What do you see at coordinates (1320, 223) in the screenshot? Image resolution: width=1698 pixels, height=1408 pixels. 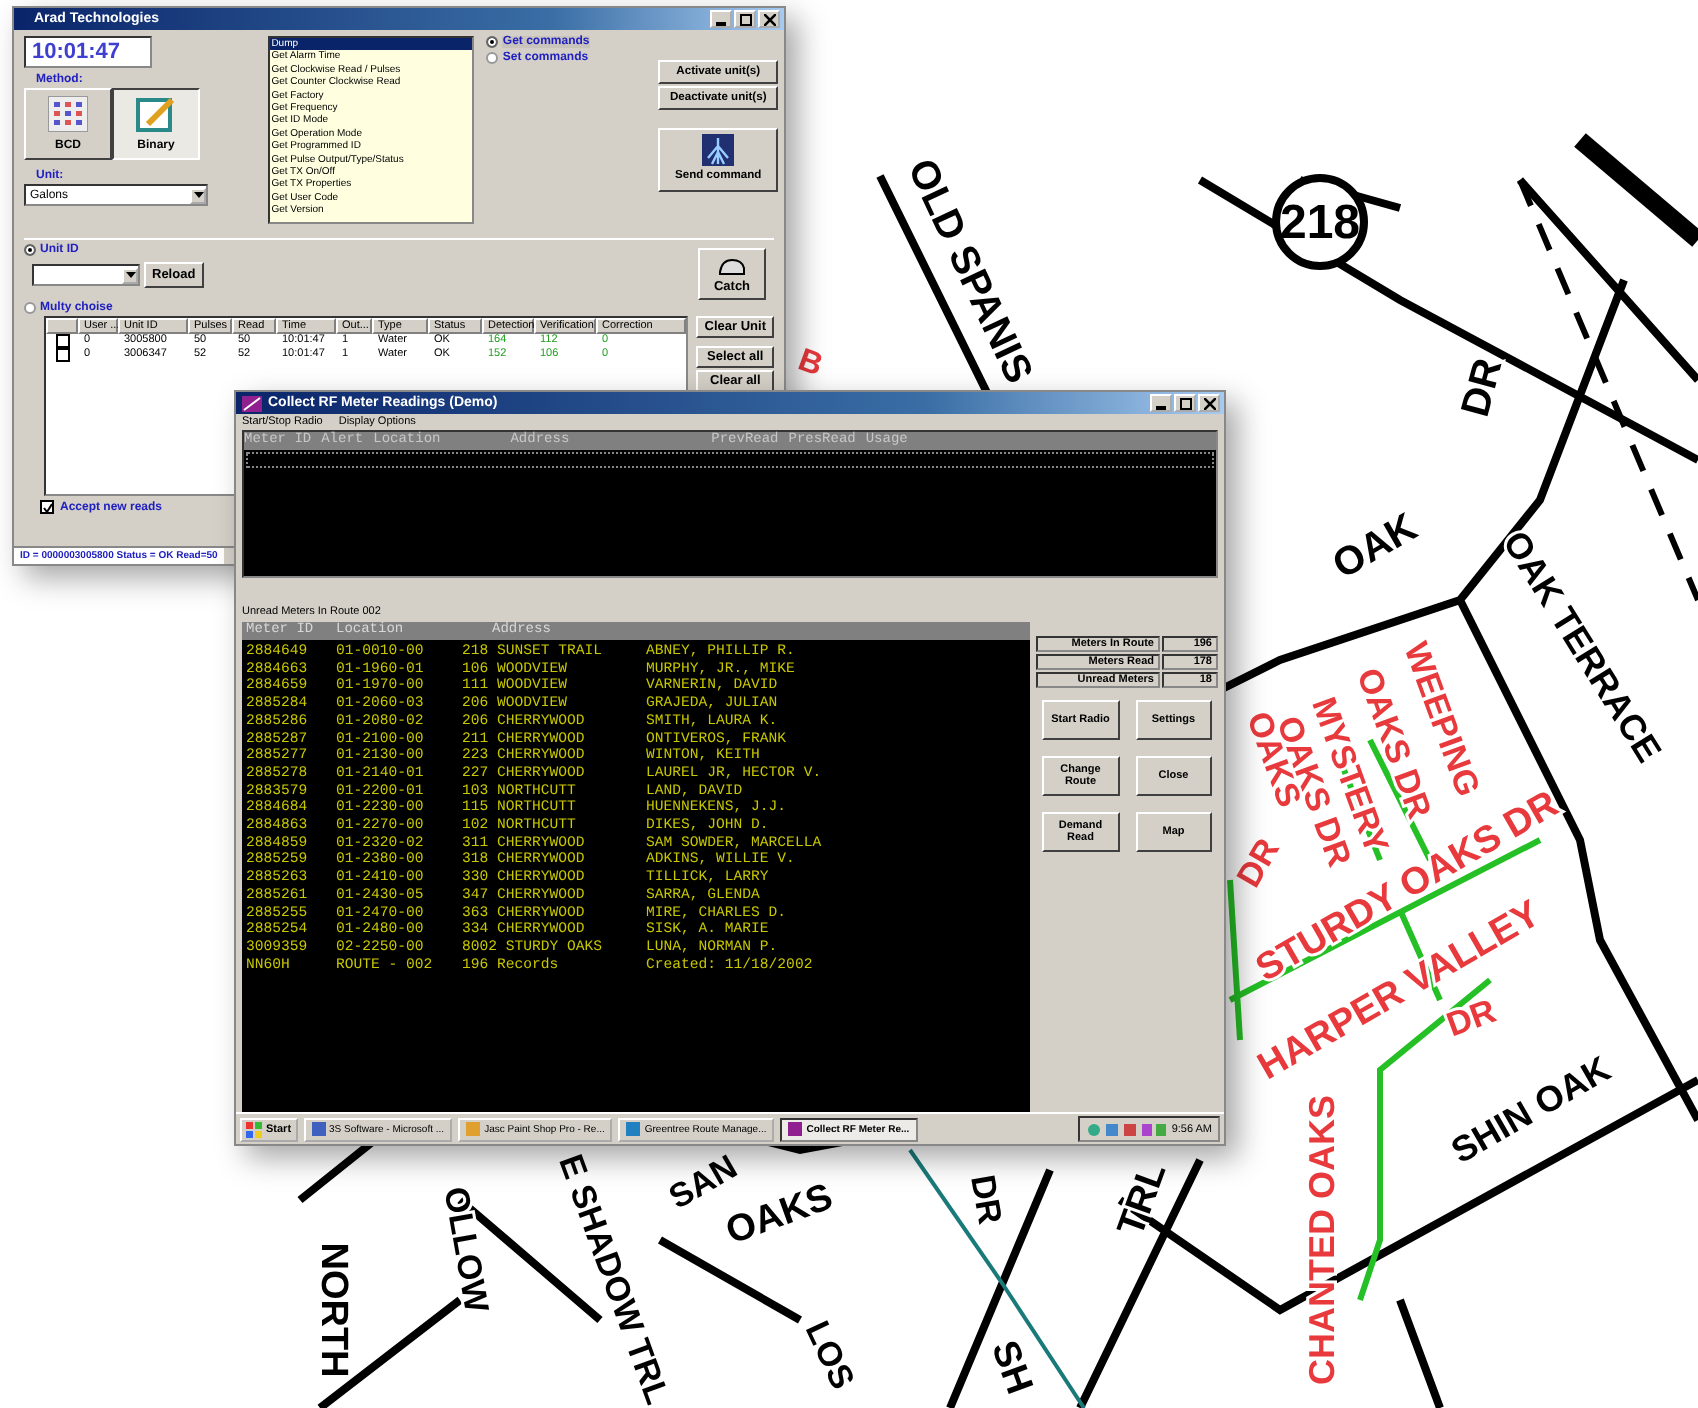 I see `route-marker: 218` at bounding box center [1320, 223].